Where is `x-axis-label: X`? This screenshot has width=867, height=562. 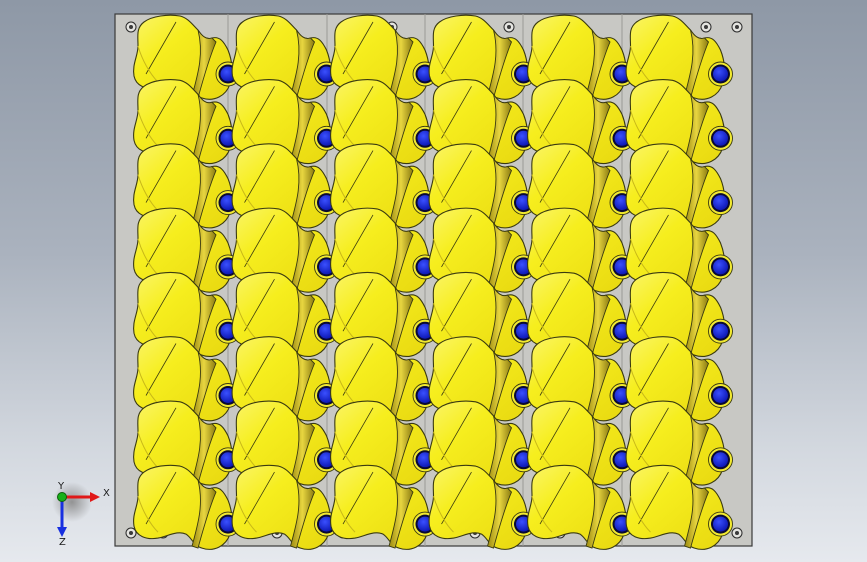
x-axis-label: X is located at coordinates (106, 493).